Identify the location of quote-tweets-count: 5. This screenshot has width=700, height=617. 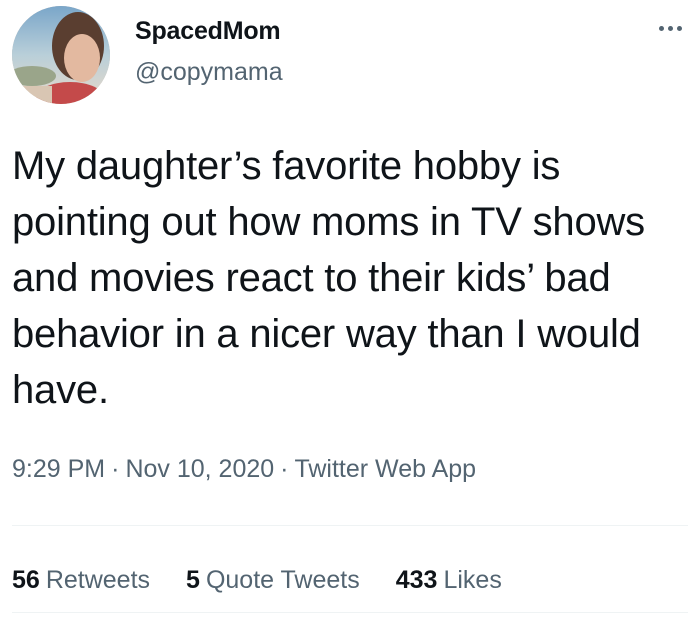
(193, 580).